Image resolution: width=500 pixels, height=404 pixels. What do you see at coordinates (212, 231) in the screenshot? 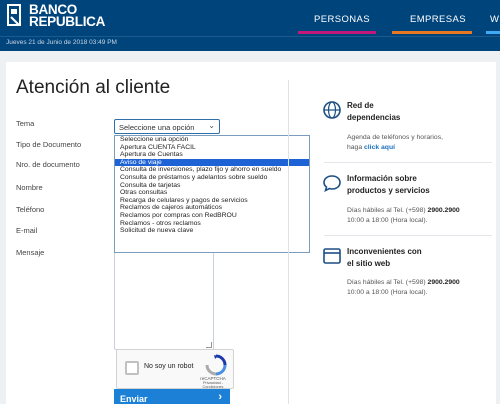
I see `dropdown-option: Solicitud de nueva clave` at bounding box center [212, 231].